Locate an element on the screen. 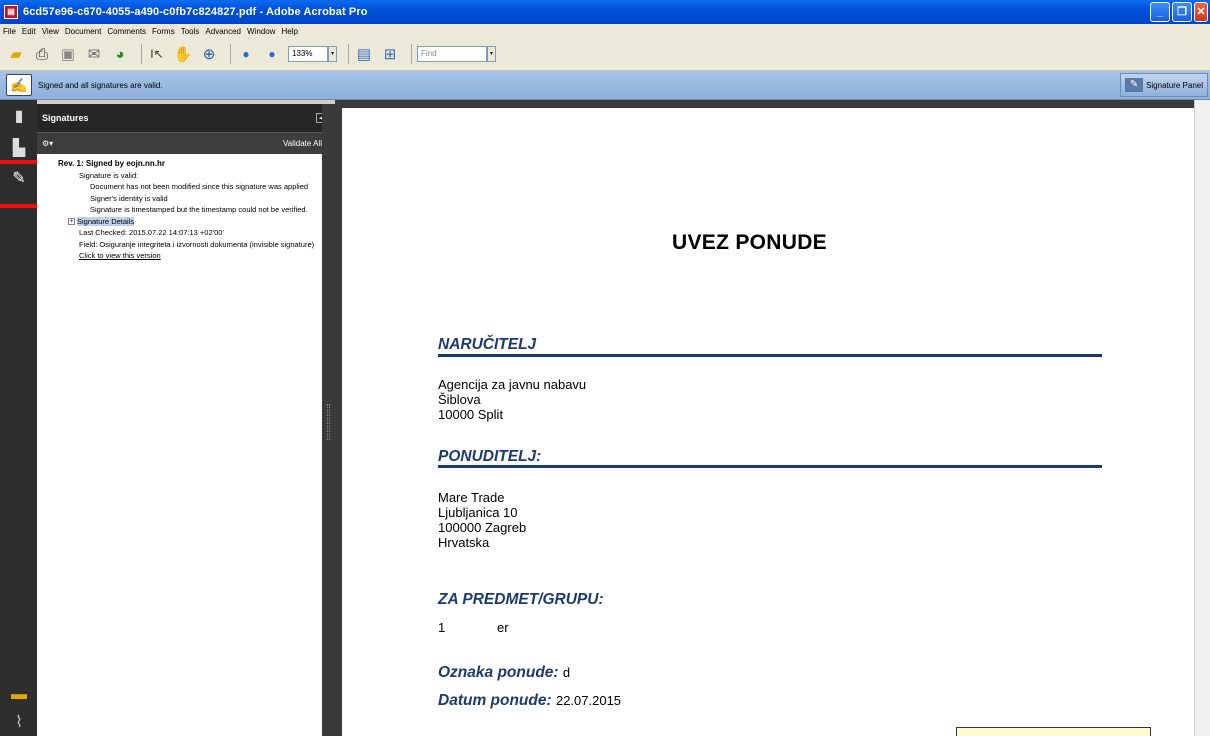 The height and width of the screenshot is (736, 1210). toolbar: ▰ ⎙ ▣ ✉ ◕ I↖ ✋ ⊕ ● ● 133% ▾ ▤ ⊞ Find ▾ is located at coordinates (605, 54).